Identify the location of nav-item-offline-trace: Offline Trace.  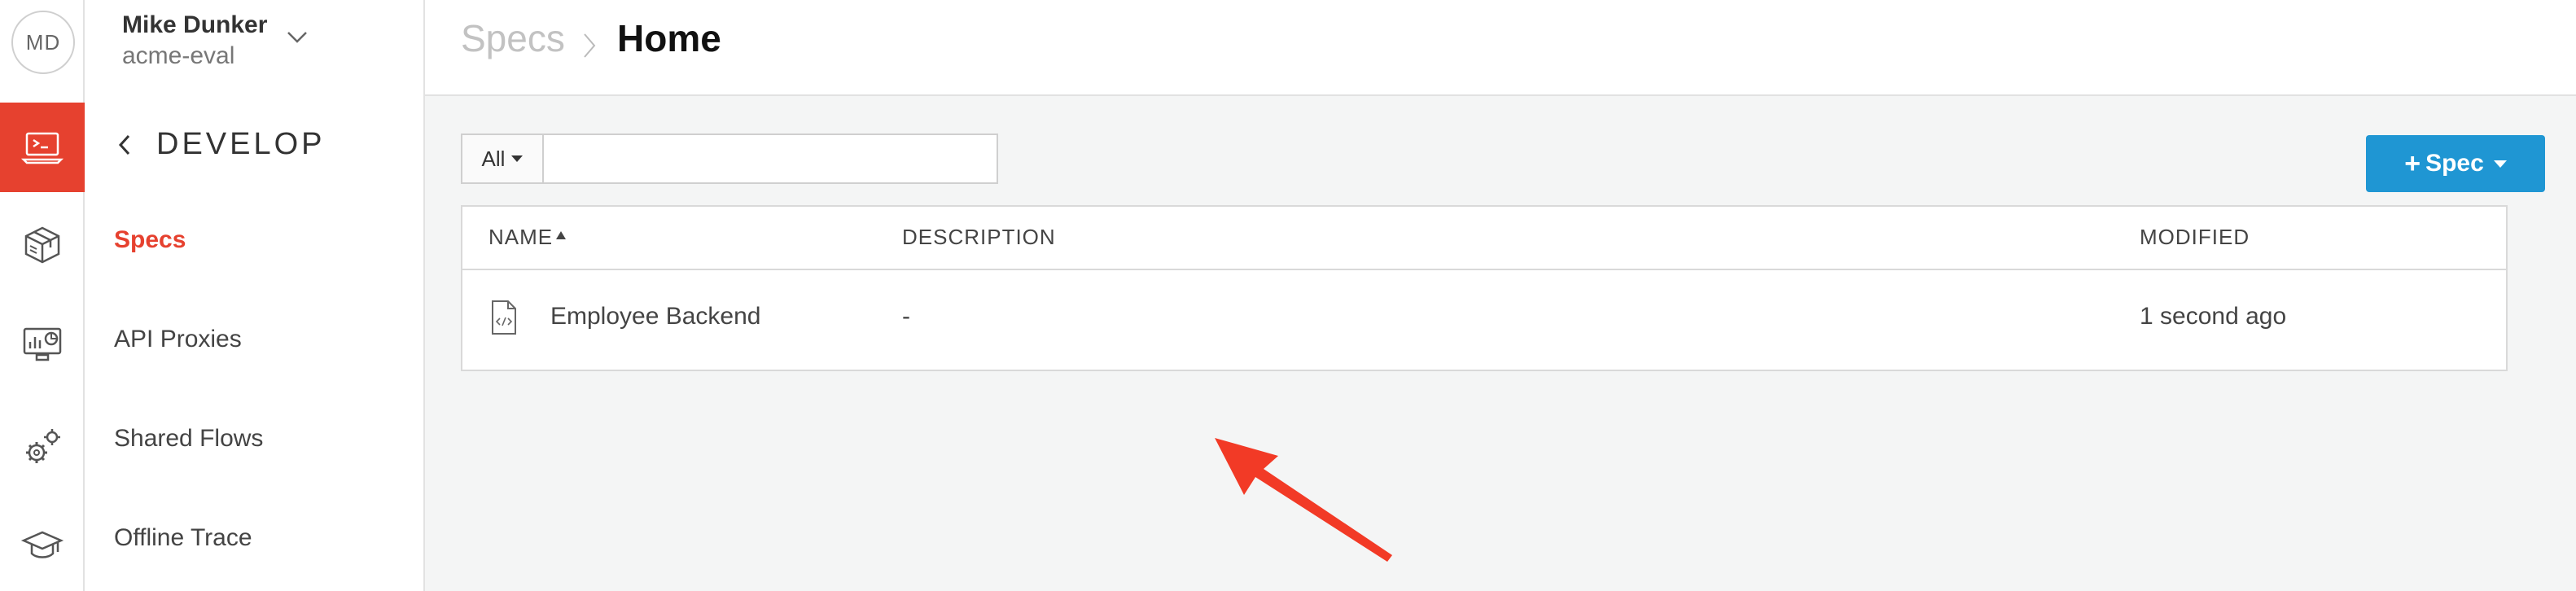
(183, 538).